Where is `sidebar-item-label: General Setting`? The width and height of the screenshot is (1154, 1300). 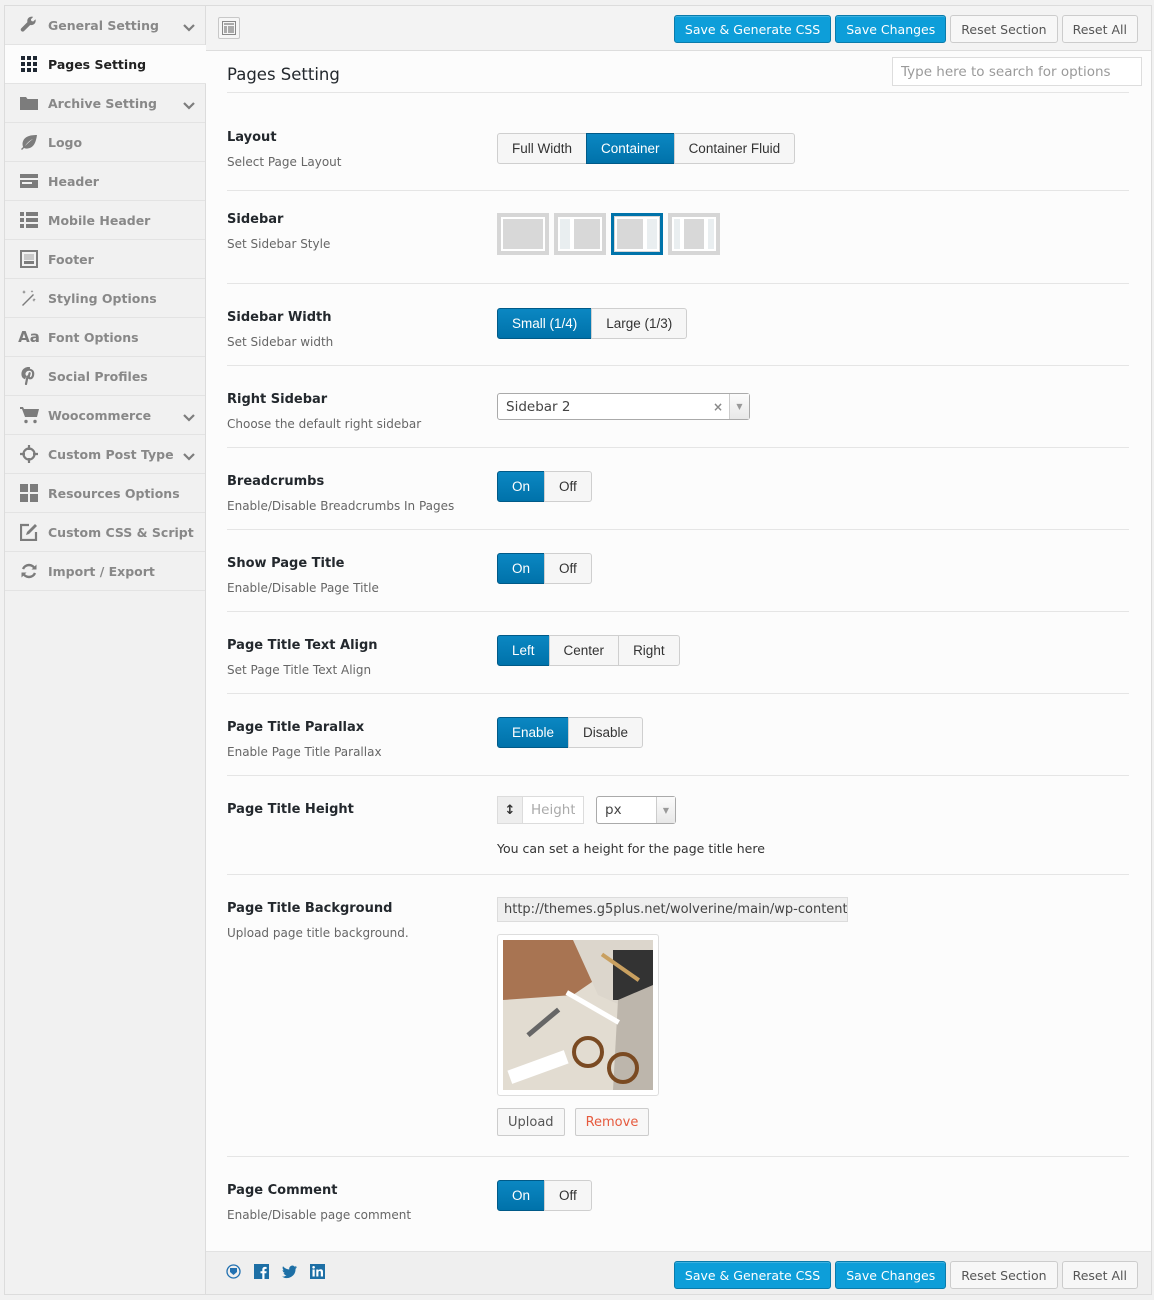
sidebar-item-label: General Setting is located at coordinates (103, 25).